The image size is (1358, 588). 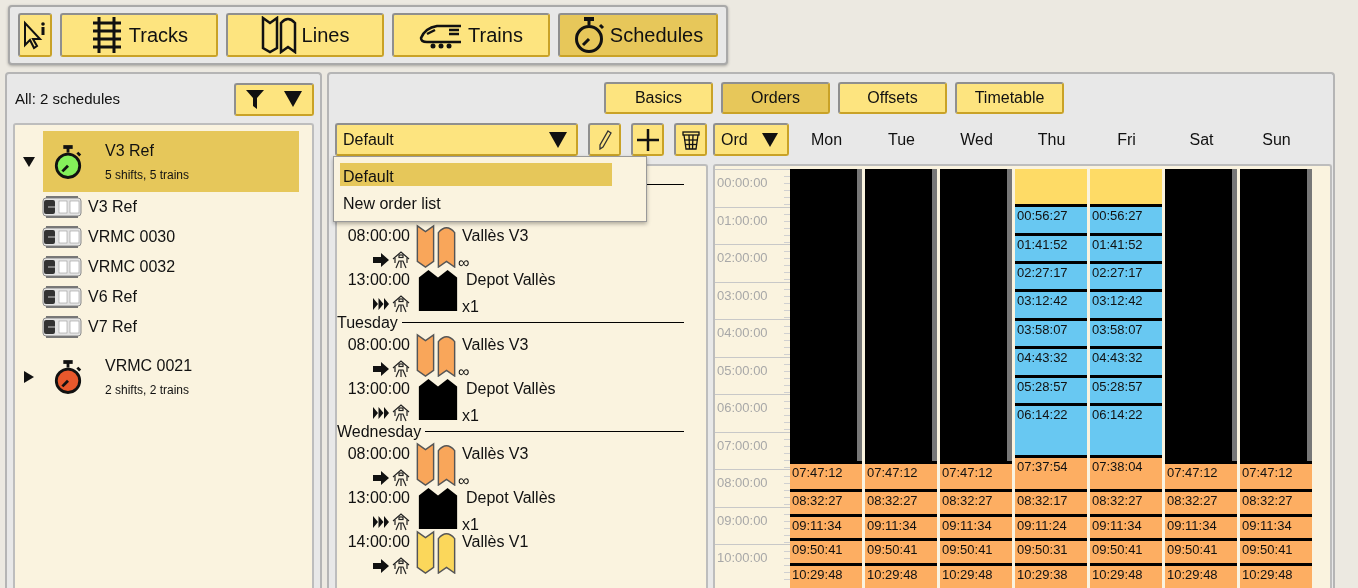 I want to click on tab: Offsets, so click(x=892, y=98).